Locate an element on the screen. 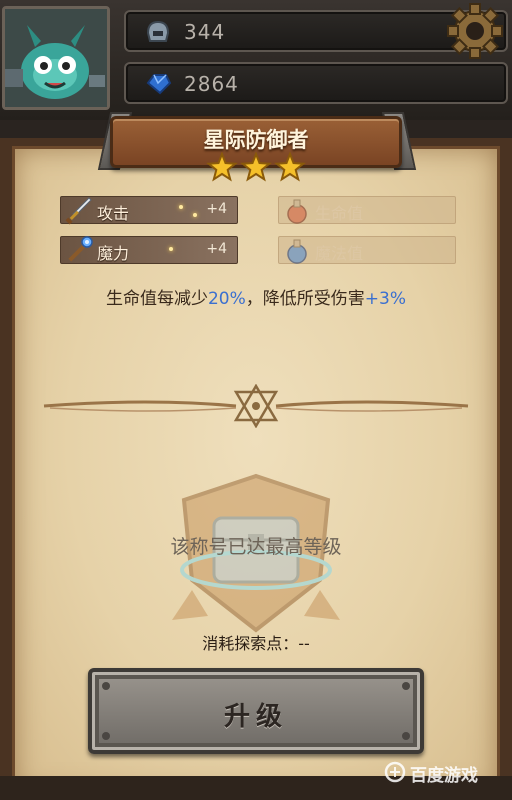  exploration-cost: 消耗探索点：-- is located at coordinates (256, 643).